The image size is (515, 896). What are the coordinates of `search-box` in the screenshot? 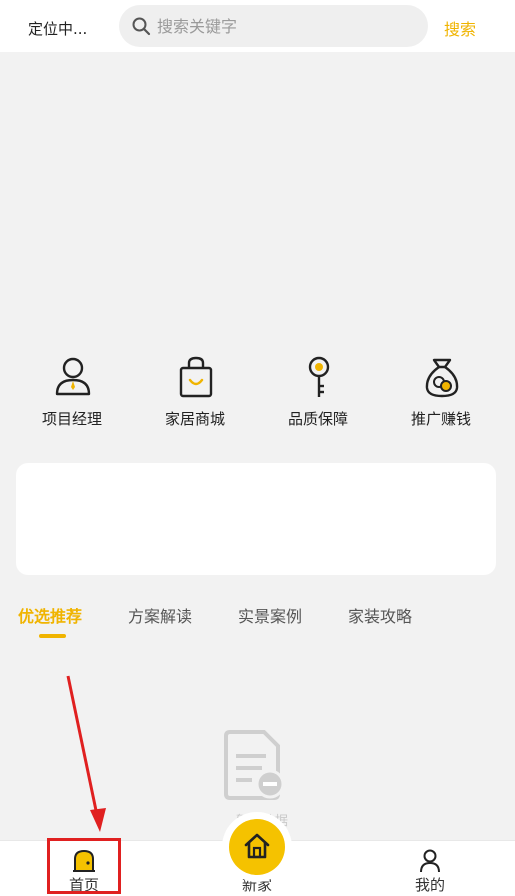 It's located at (273, 26).